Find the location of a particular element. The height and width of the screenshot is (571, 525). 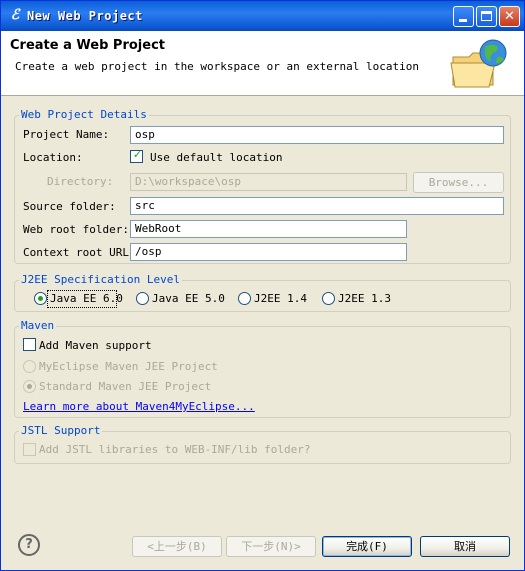

next-button: 下一步(N)> is located at coordinates (271, 546).